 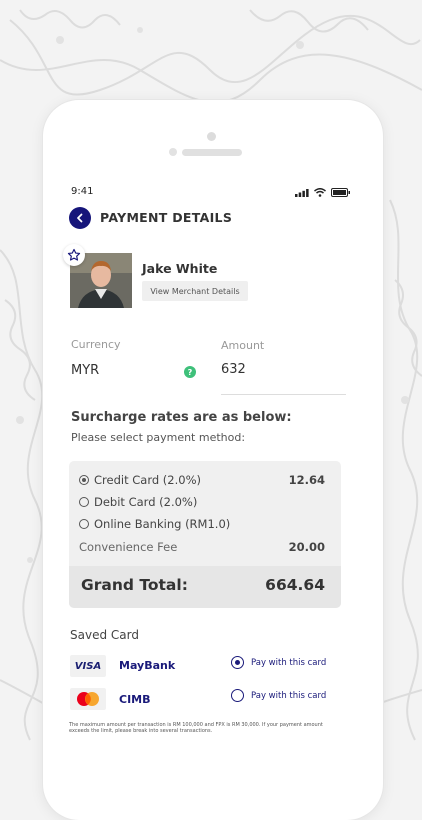 What do you see at coordinates (173, 152) in the screenshot?
I see `sensor-dot` at bounding box center [173, 152].